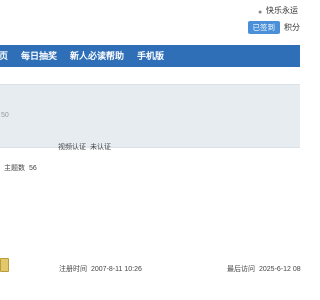 The image size is (320, 300). I want to click on signed-button: 已签到, so click(263, 27).